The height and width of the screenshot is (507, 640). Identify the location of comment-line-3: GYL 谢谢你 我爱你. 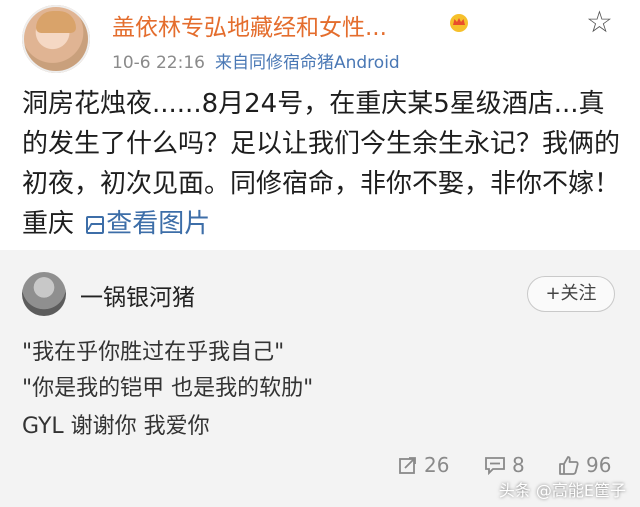
(116, 426).